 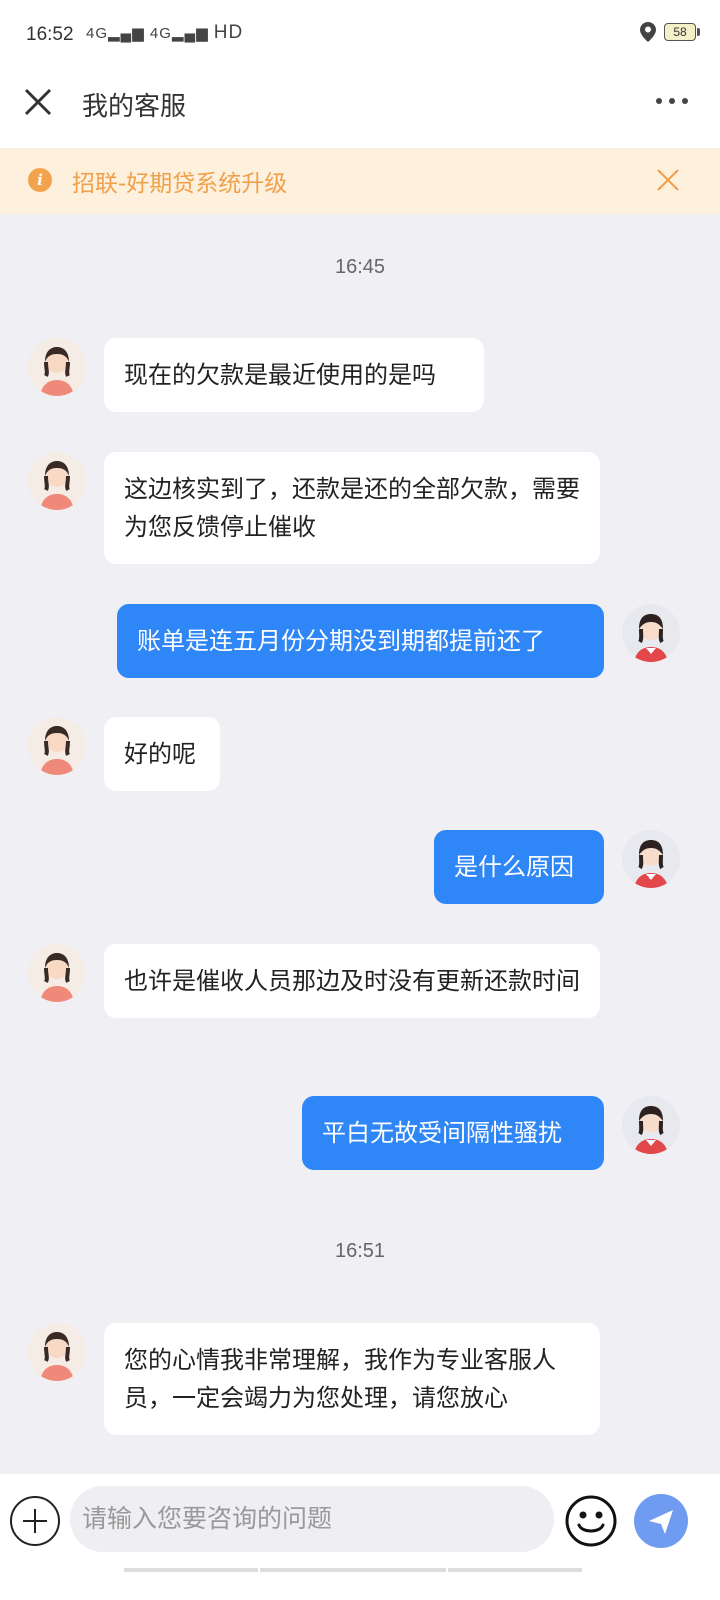 I want to click on send-button, so click(x=661, y=1521).